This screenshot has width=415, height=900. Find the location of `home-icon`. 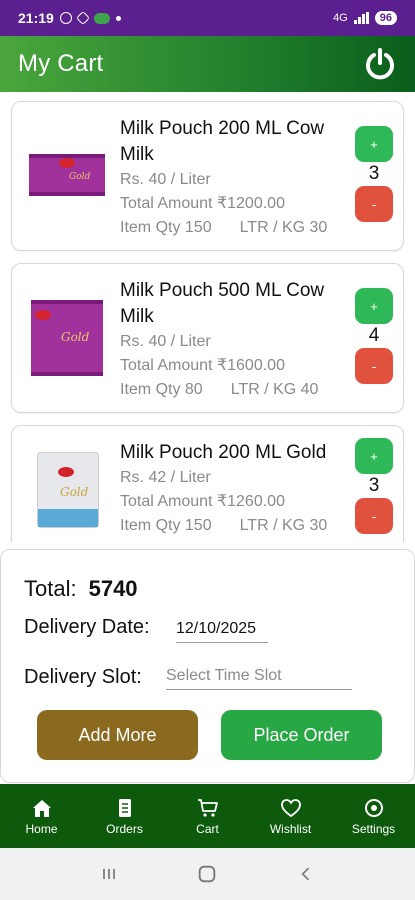

home-icon is located at coordinates (41, 808).